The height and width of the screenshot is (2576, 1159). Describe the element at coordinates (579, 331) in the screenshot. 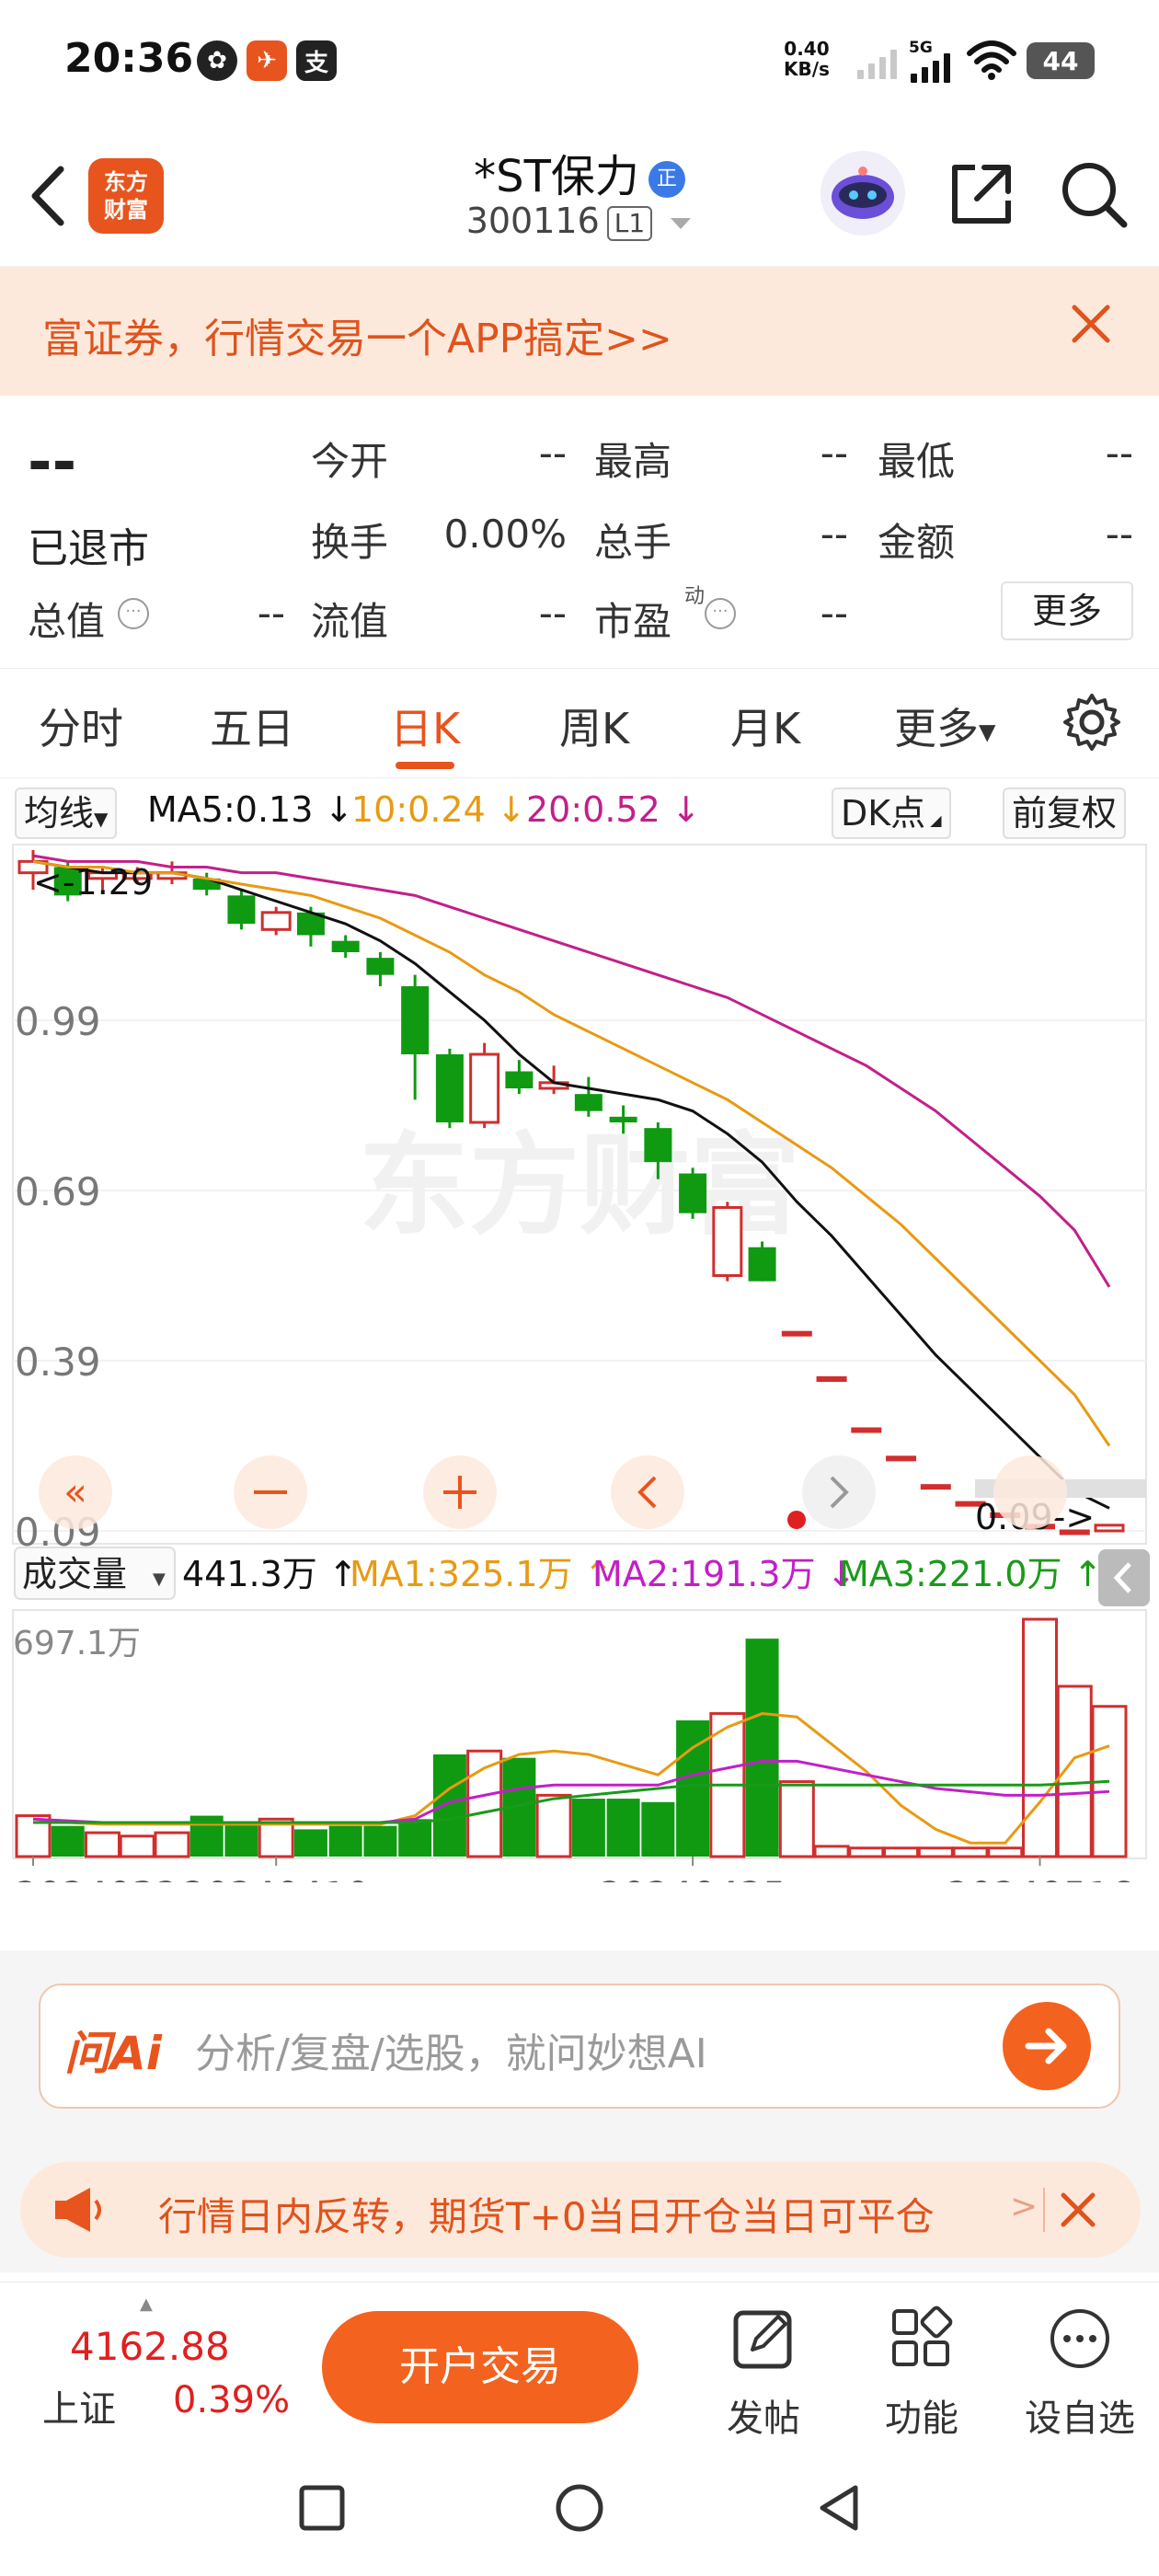

I see `promo-banner: 富证券，行情交易一个APP搞定>>` at that location.